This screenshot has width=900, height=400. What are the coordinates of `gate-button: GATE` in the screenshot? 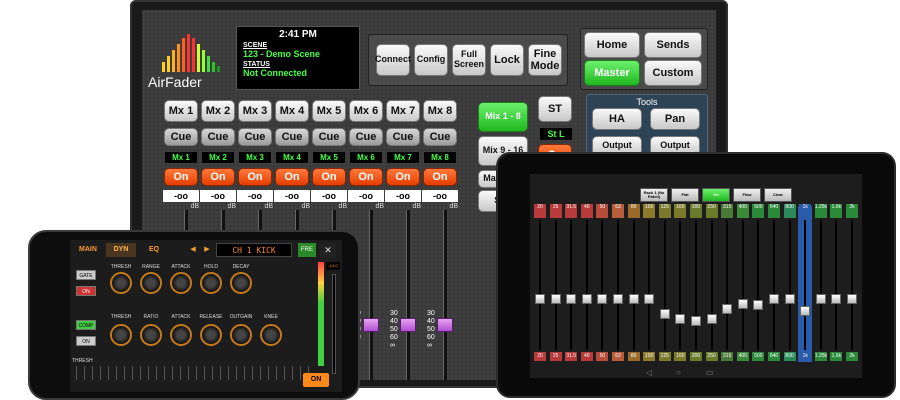 It's located at (86, 275).